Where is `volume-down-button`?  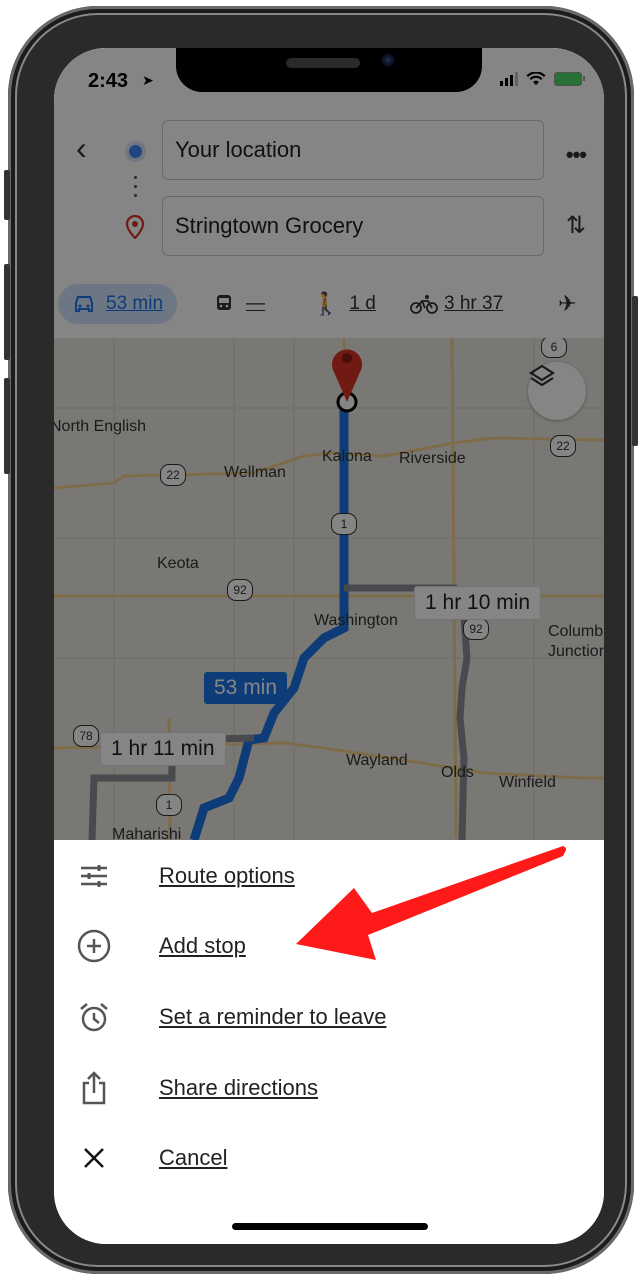
volume-down-button is located at coordinates (7, 426).